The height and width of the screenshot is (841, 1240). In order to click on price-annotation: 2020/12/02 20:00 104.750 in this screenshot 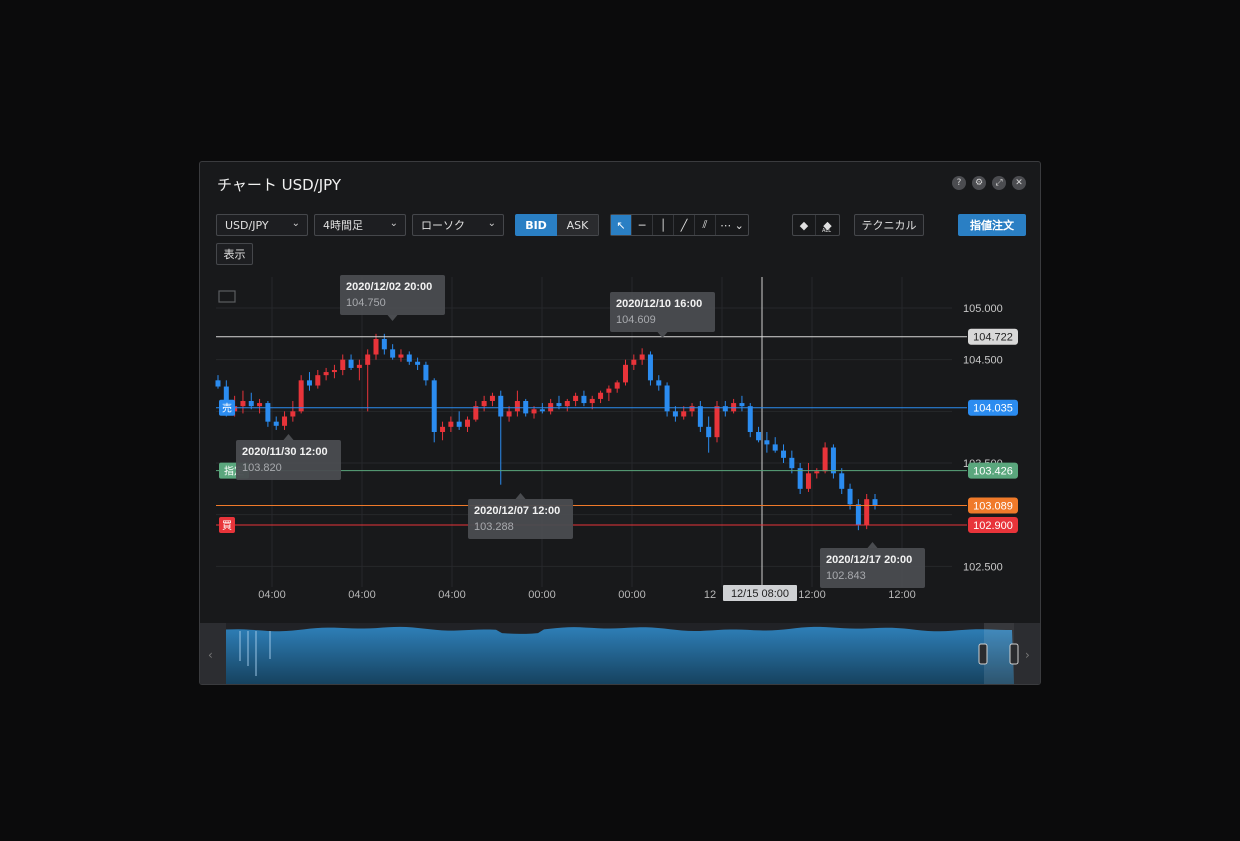, I will do `click(392, 298)`.